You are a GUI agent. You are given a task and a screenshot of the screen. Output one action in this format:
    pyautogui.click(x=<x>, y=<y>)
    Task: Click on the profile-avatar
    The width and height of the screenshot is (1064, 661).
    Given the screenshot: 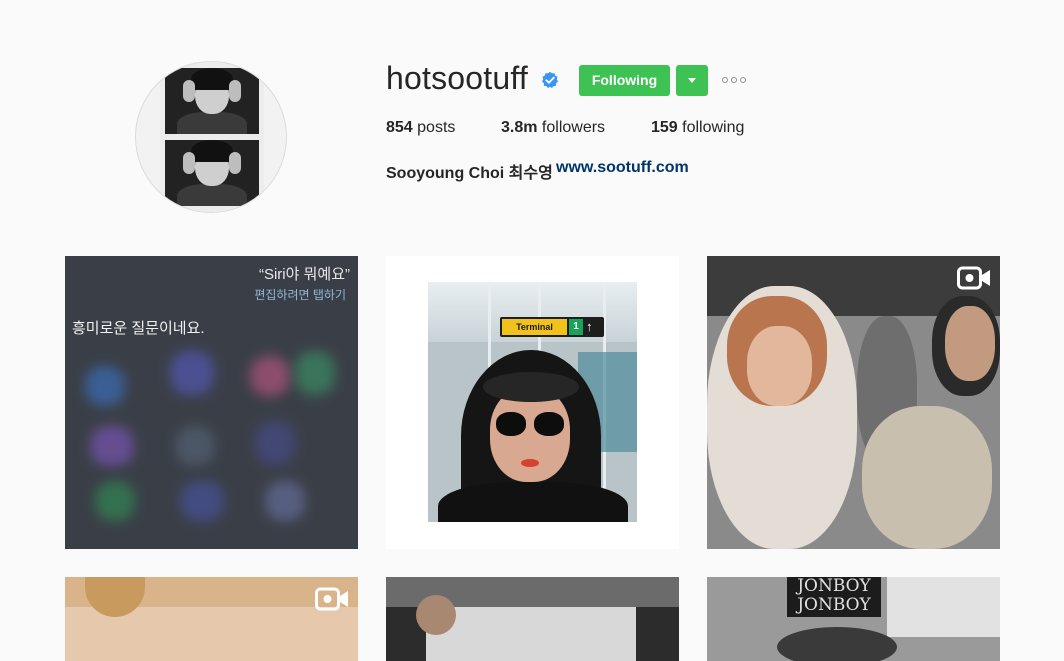 What is the action you would take?
    pyautogui.click(x=211, y=137)
    